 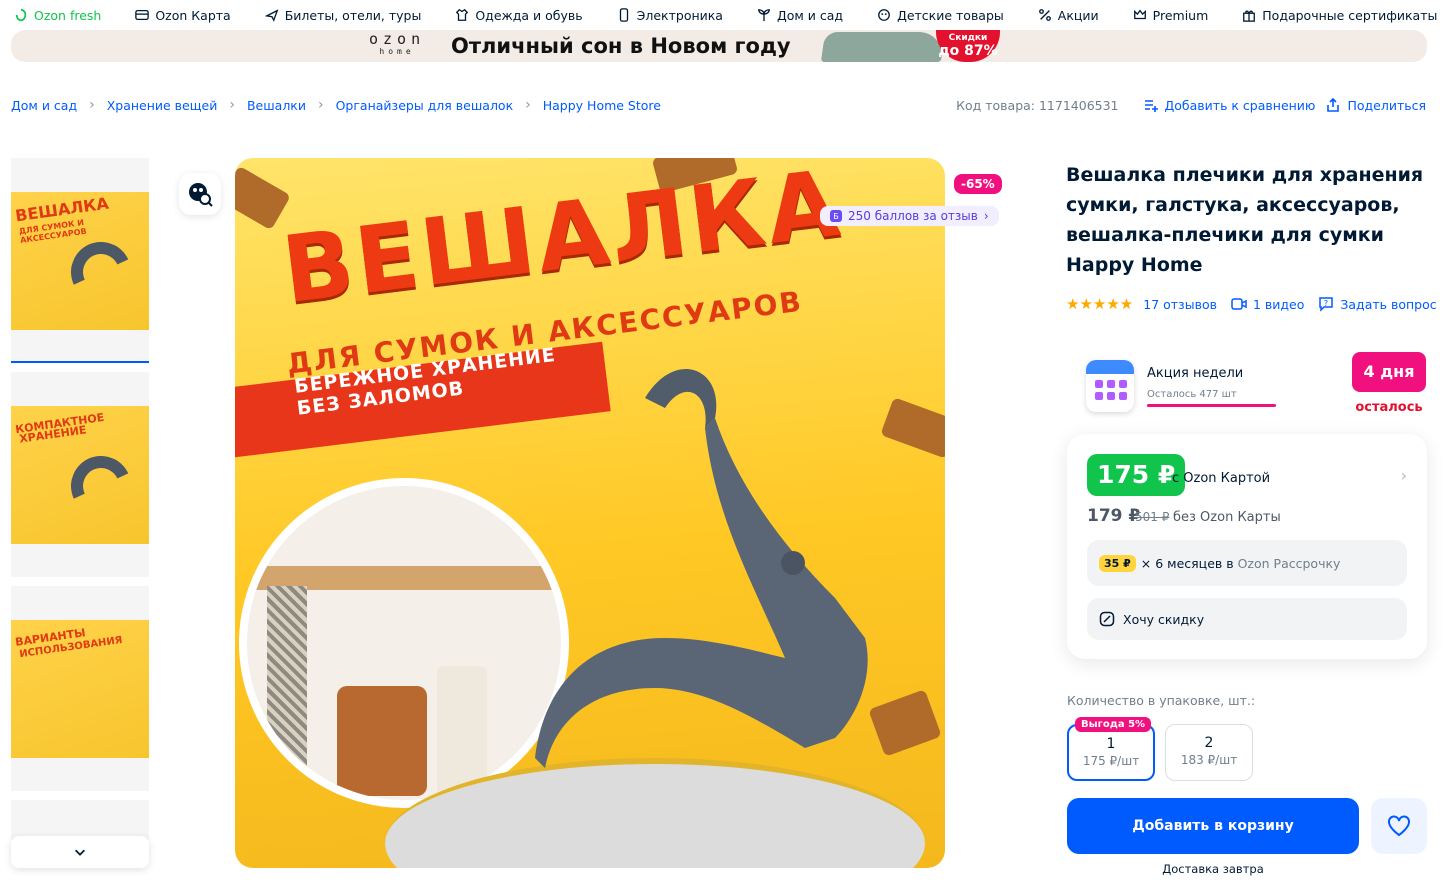 I want to click on ozon-home-logo: ozon home, so click(x=397, y=43).